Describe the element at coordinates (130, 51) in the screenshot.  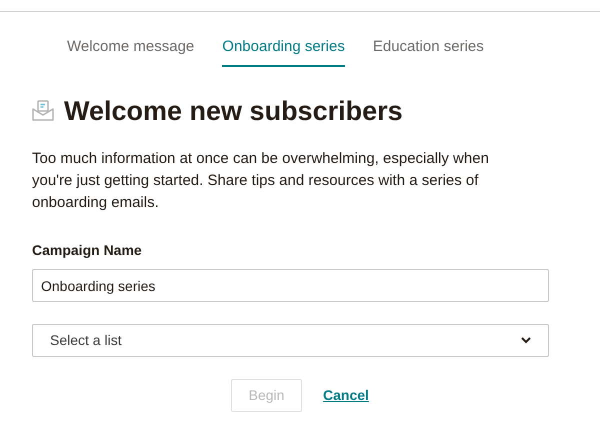
I see `tab: Welcome message` at that location.